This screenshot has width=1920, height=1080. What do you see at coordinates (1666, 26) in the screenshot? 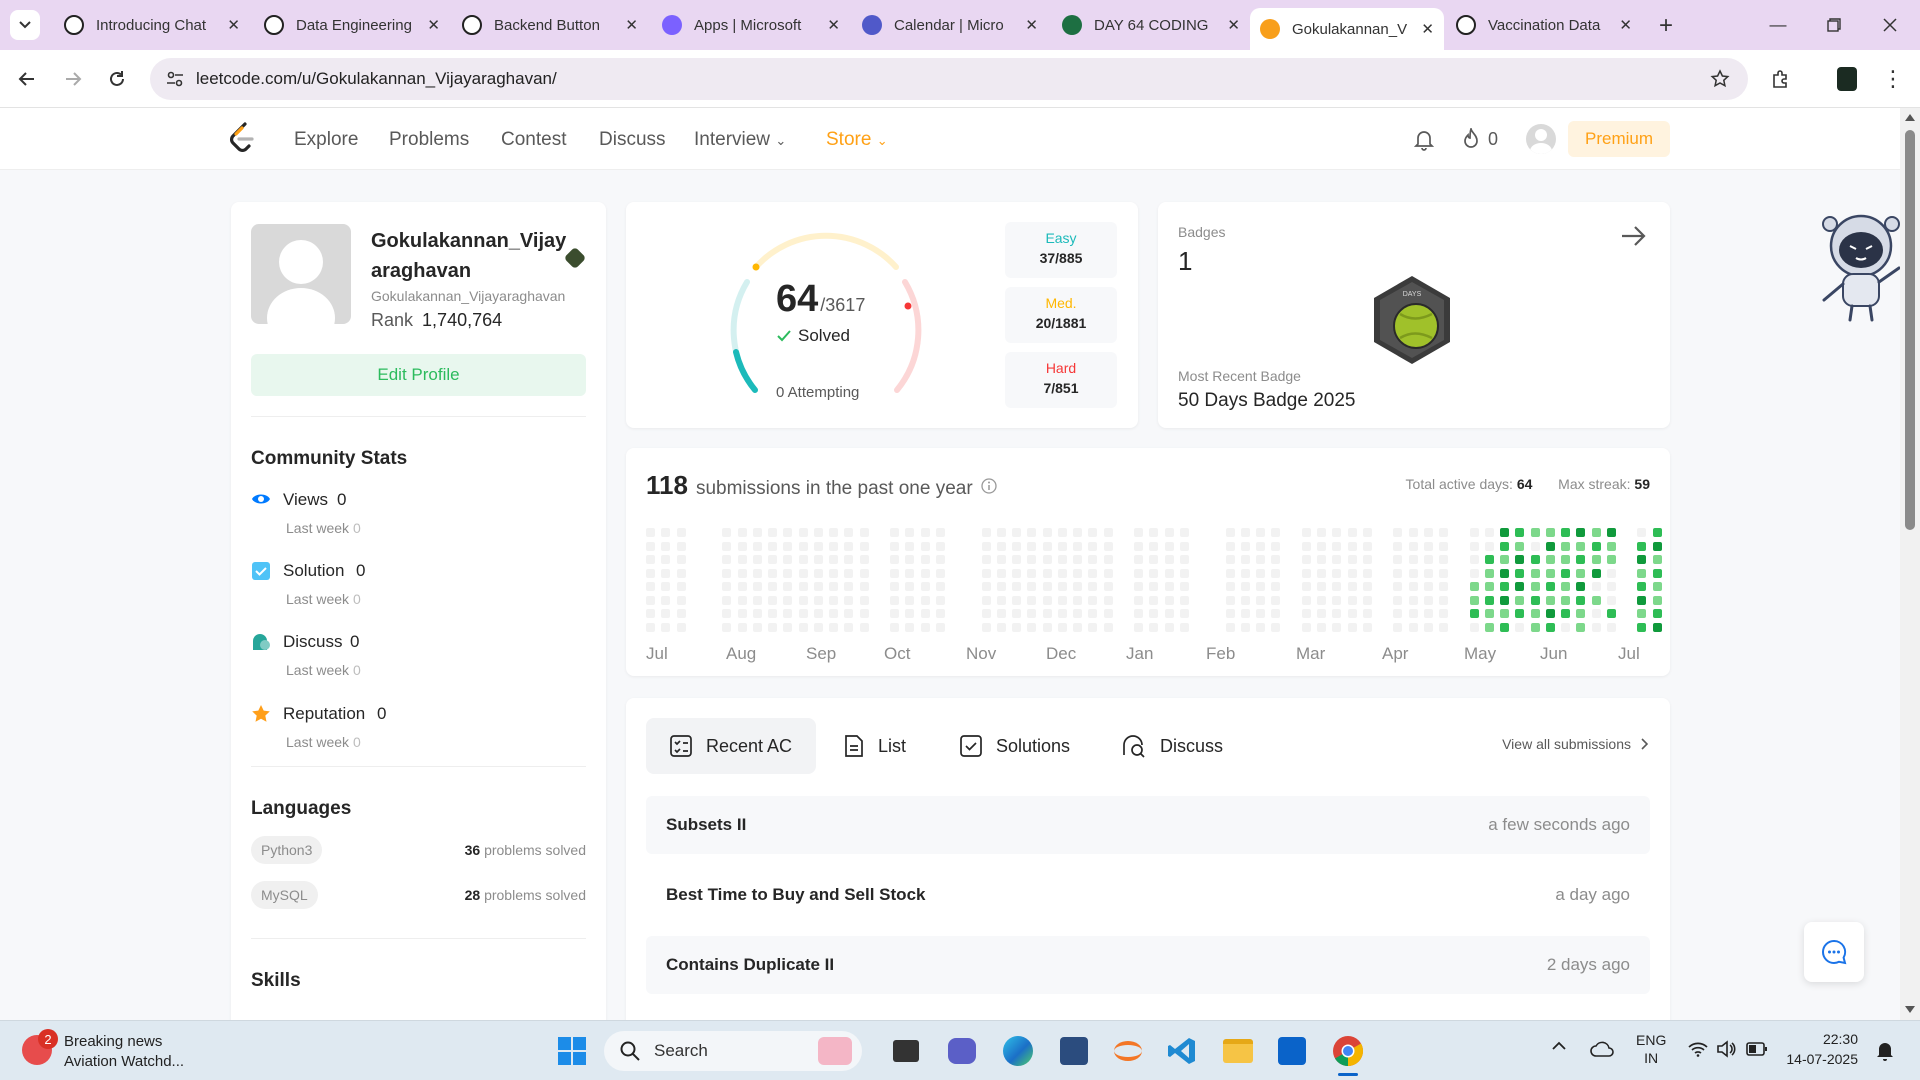
I see `new-tab-button: +` at bounding box center [1666, 26].